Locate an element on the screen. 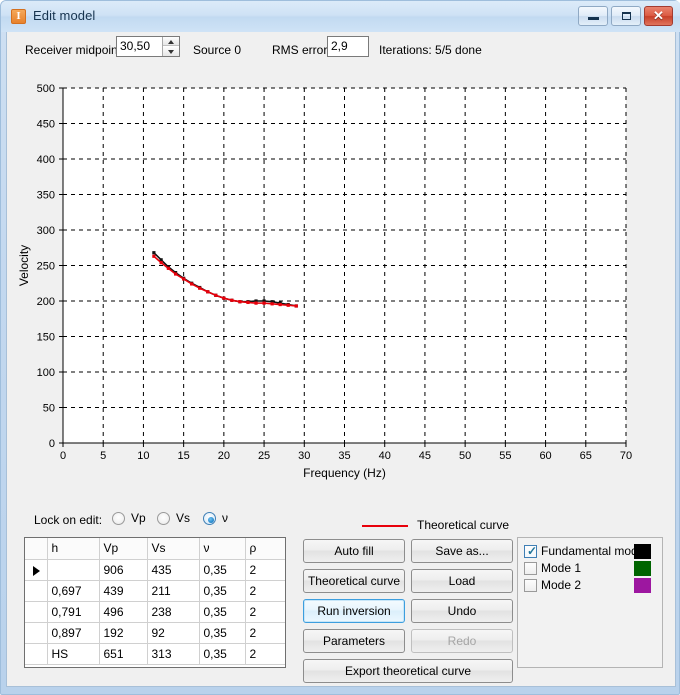  auto-fill-button: Auto fill is located at coordinates (354, 551).